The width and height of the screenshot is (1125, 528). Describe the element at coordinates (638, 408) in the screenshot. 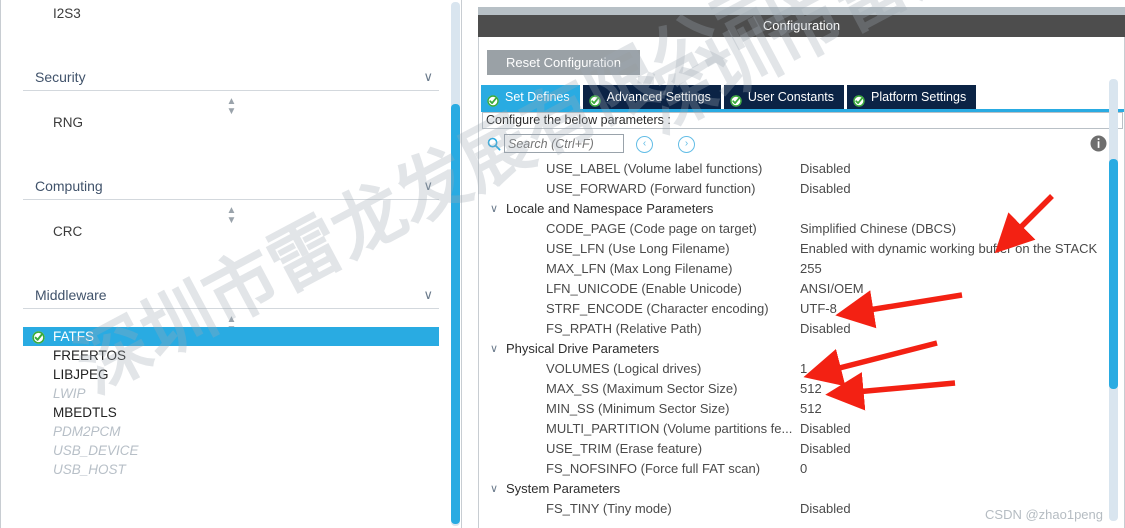

I see `parameter-name: MIN_SS (Minimum Sector Size)` at that location.